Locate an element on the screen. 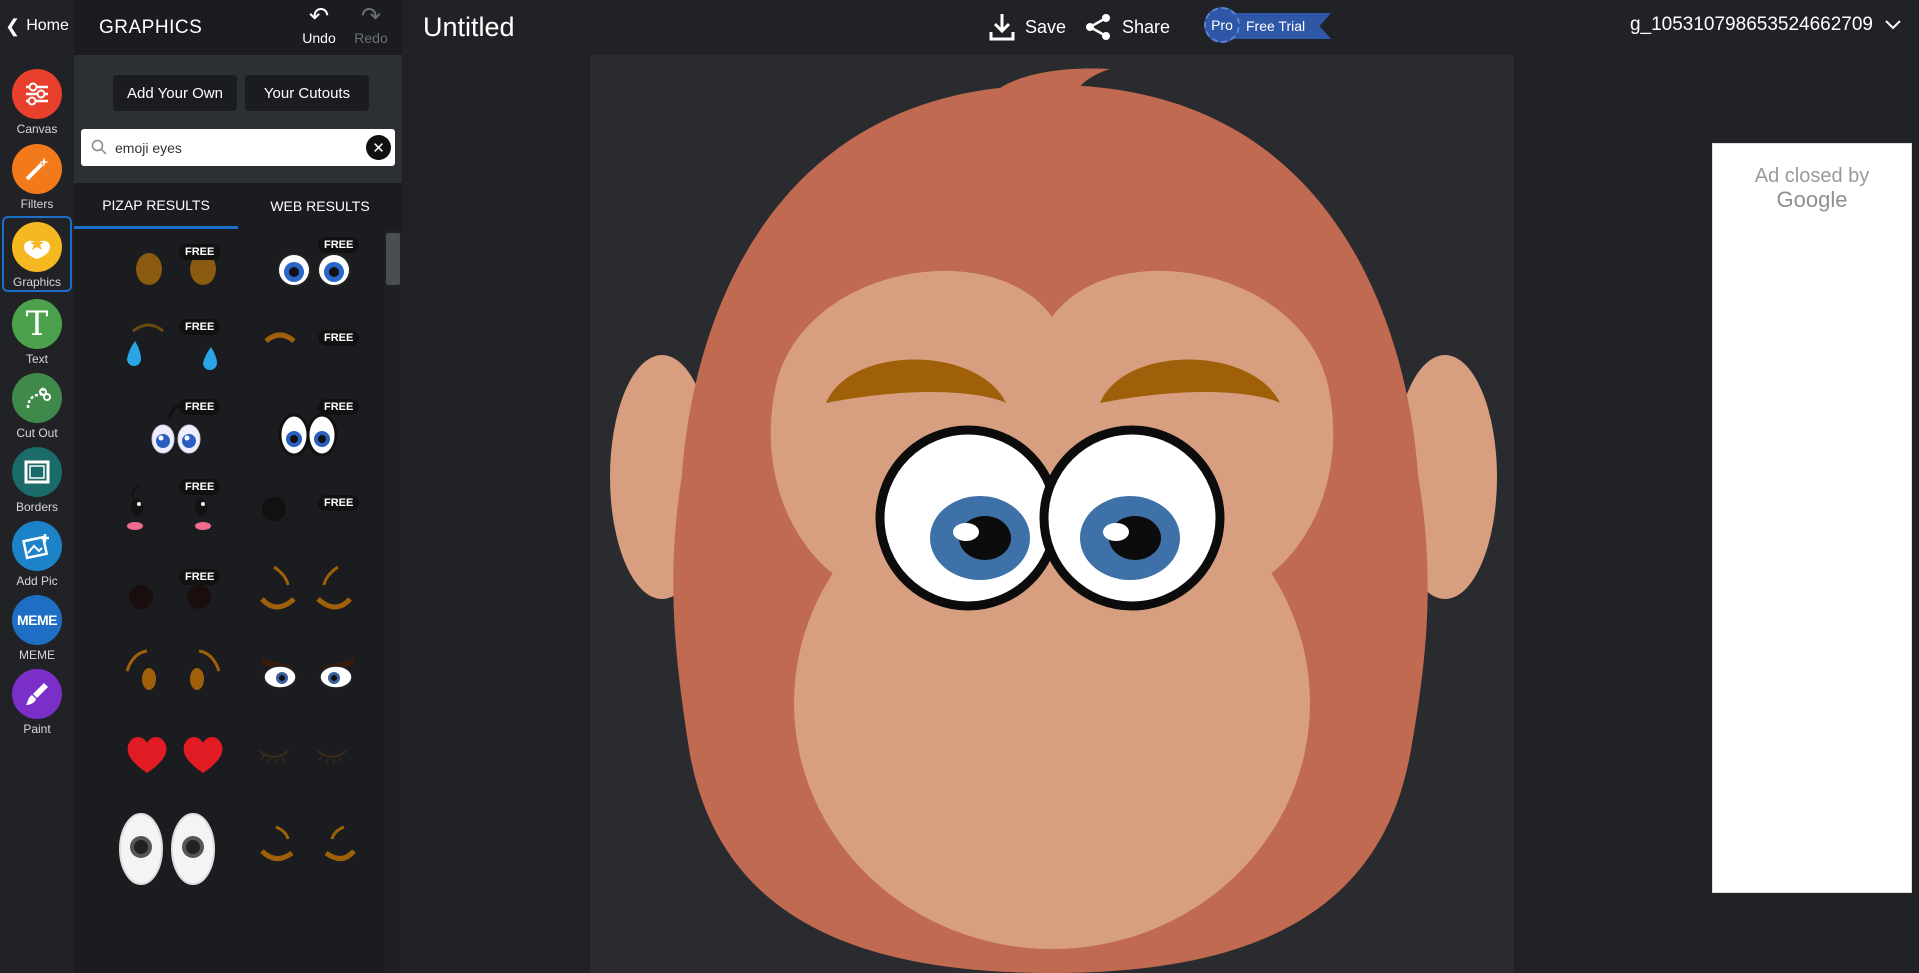 The image size is (1919, 973). clear-search-icon: ✕ is located at coordinates (378, 147).